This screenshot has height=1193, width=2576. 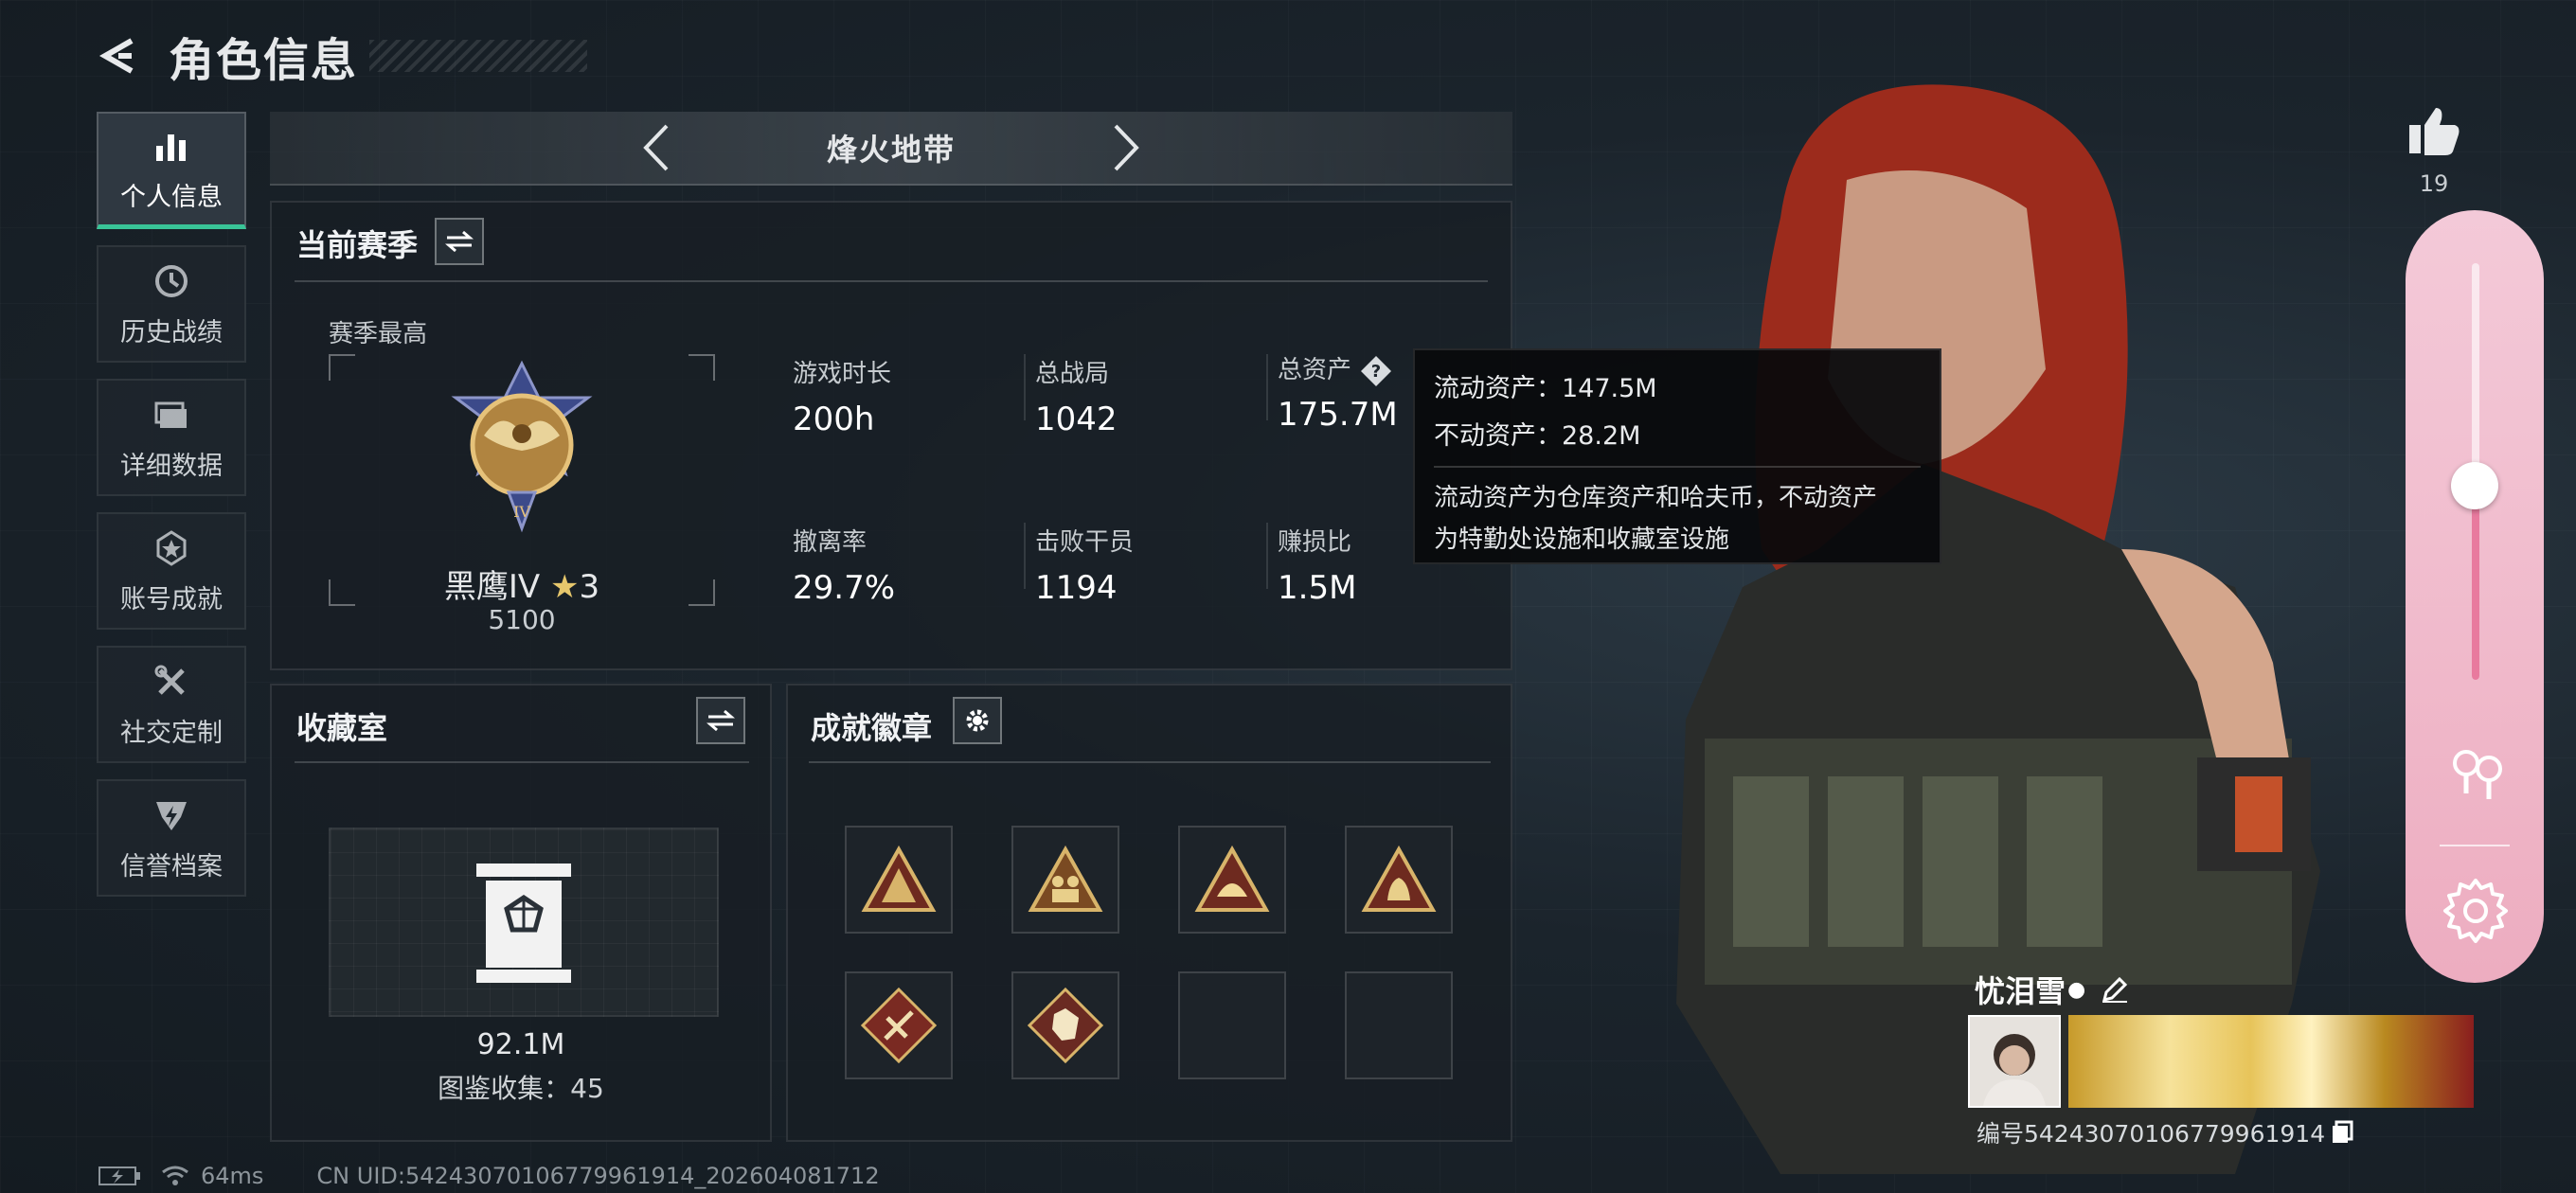 What do you see at coordinates (1072, 374) in the screenshot?
I see `stat-label: 总战局` at bounding box center [1072, 374].